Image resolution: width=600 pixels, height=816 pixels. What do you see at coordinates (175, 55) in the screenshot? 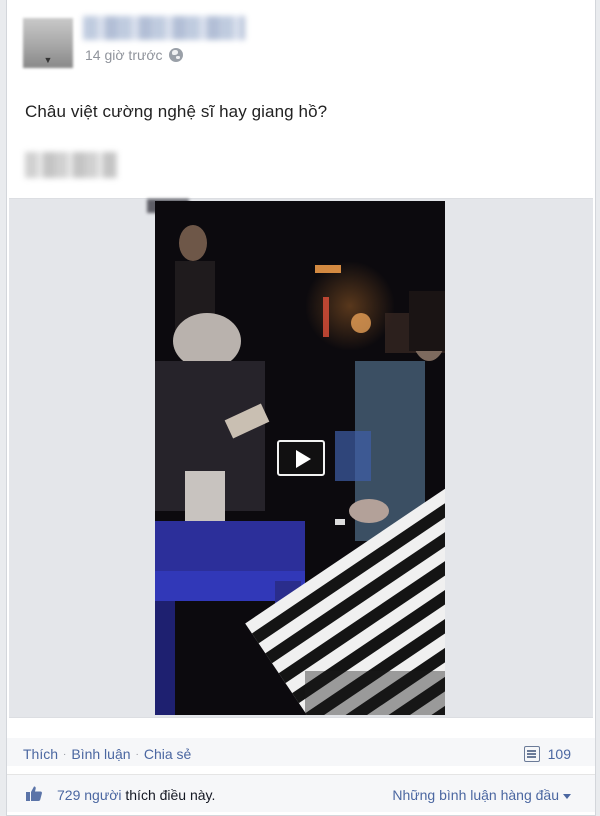
I see `globe-icon` at bounding box center [175, 55].